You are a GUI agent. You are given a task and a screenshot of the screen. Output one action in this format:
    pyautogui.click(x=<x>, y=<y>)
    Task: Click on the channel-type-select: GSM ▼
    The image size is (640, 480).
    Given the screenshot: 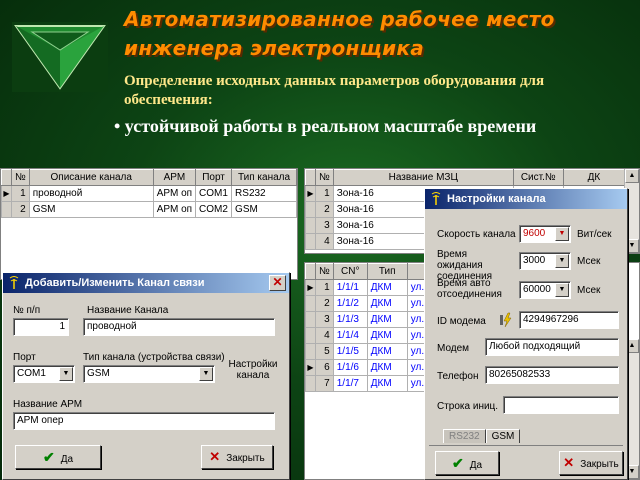 What is the action you would take?
    pyautogui.click(x=149, y=374)
    